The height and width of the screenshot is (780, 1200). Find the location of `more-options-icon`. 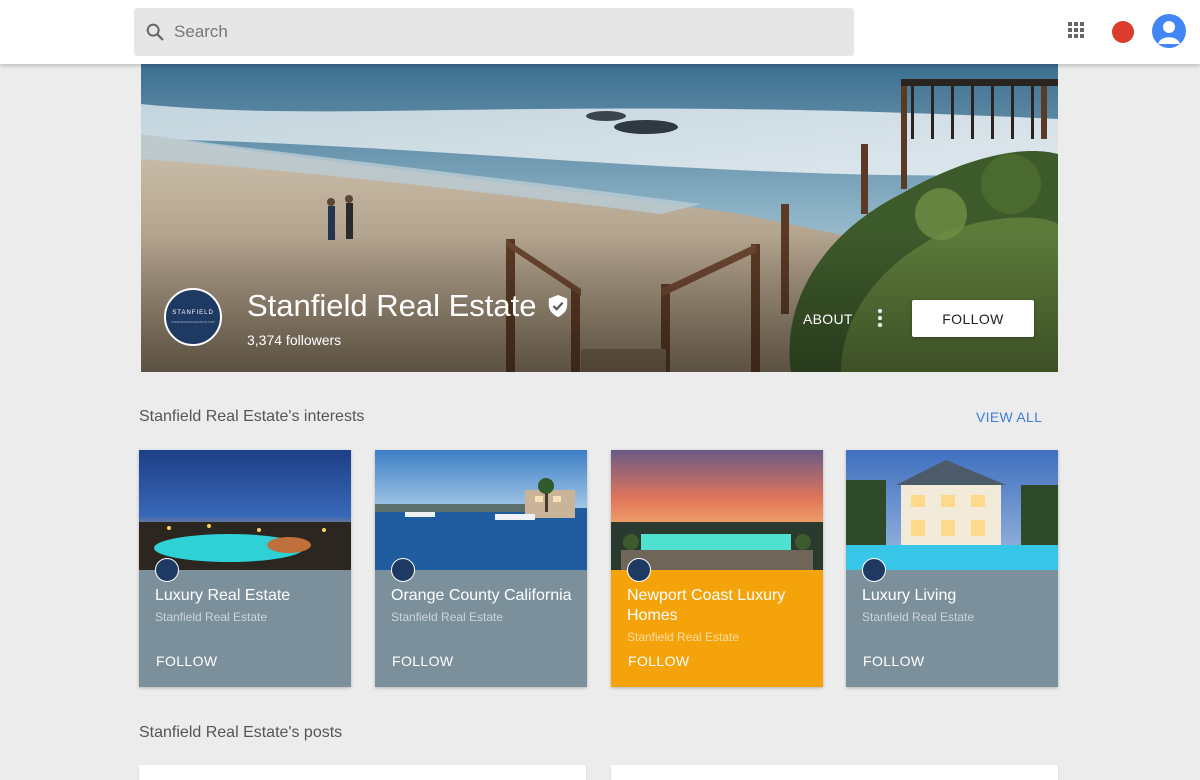

more-options-icon is located at coordinates (880, 318).